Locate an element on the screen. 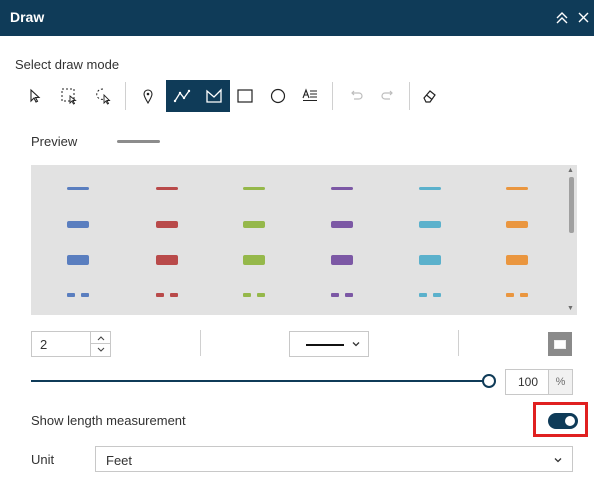  lasso-select-button is located at coordinates (103, 96).